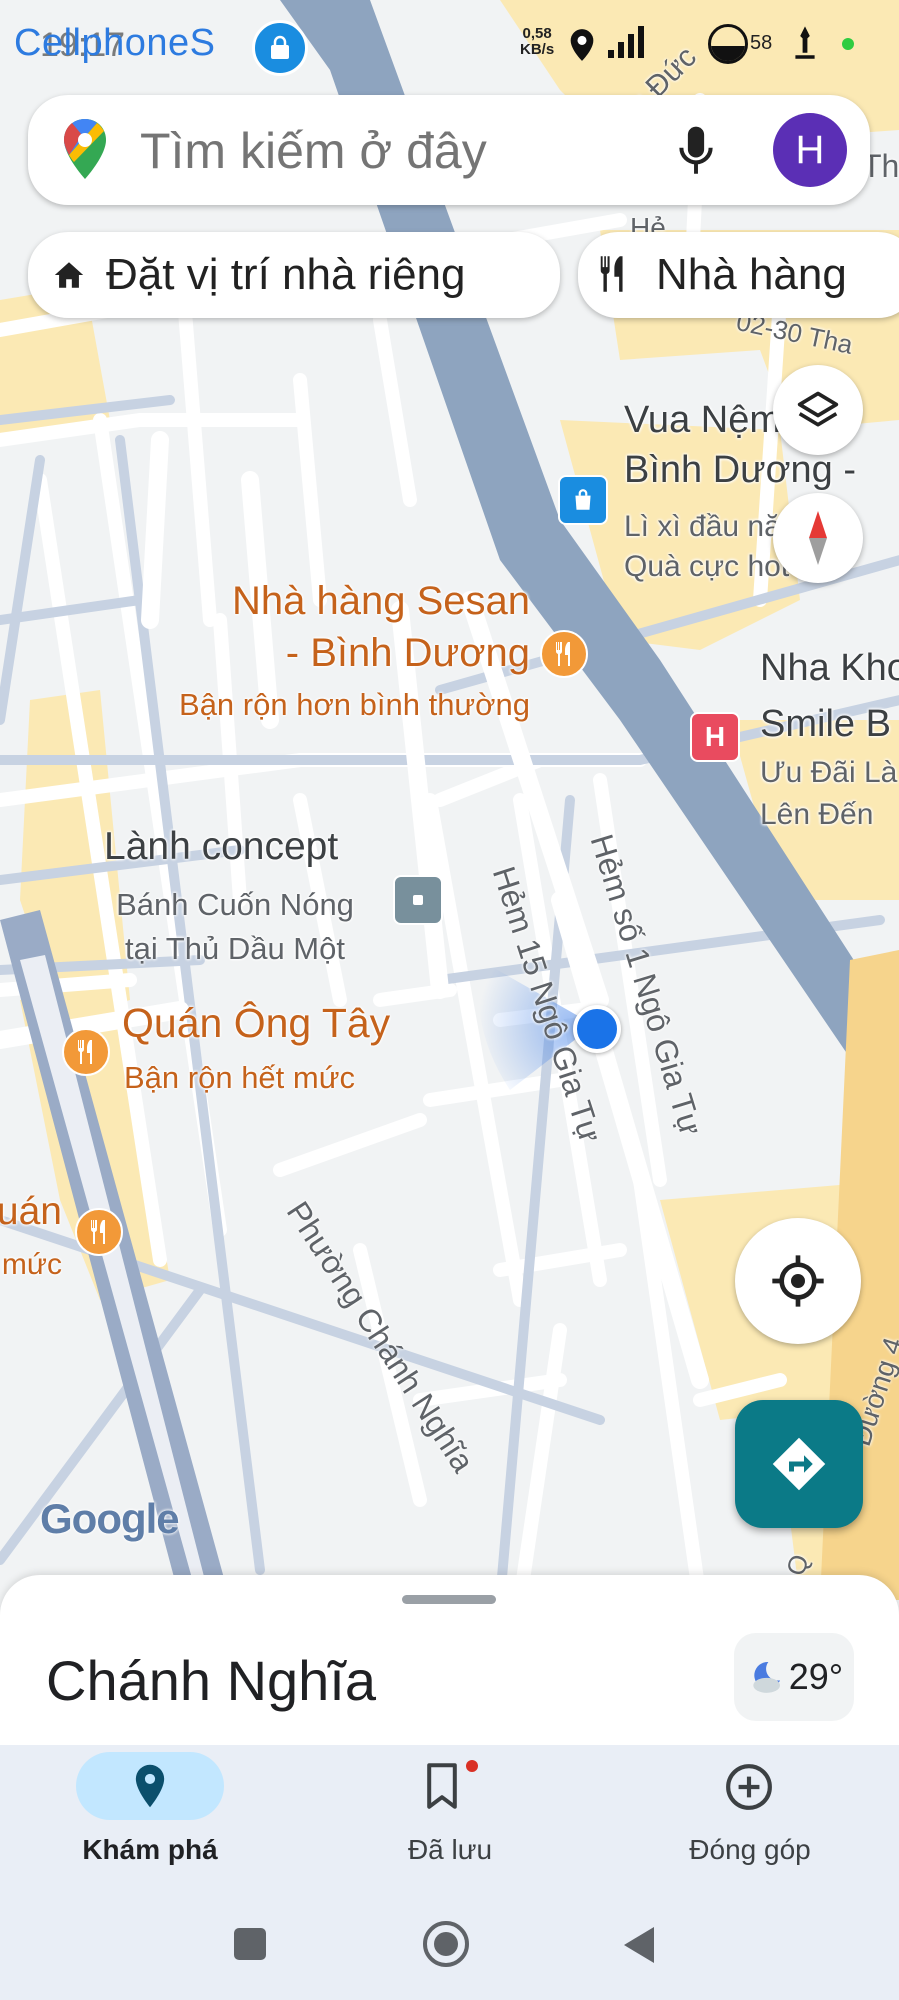 The height and width of the screenshot is (2000, 899). What do you see at coordinates (761, 43) in the screenshot?
I see `battery-level: 58` at bounding box center [761, 43].